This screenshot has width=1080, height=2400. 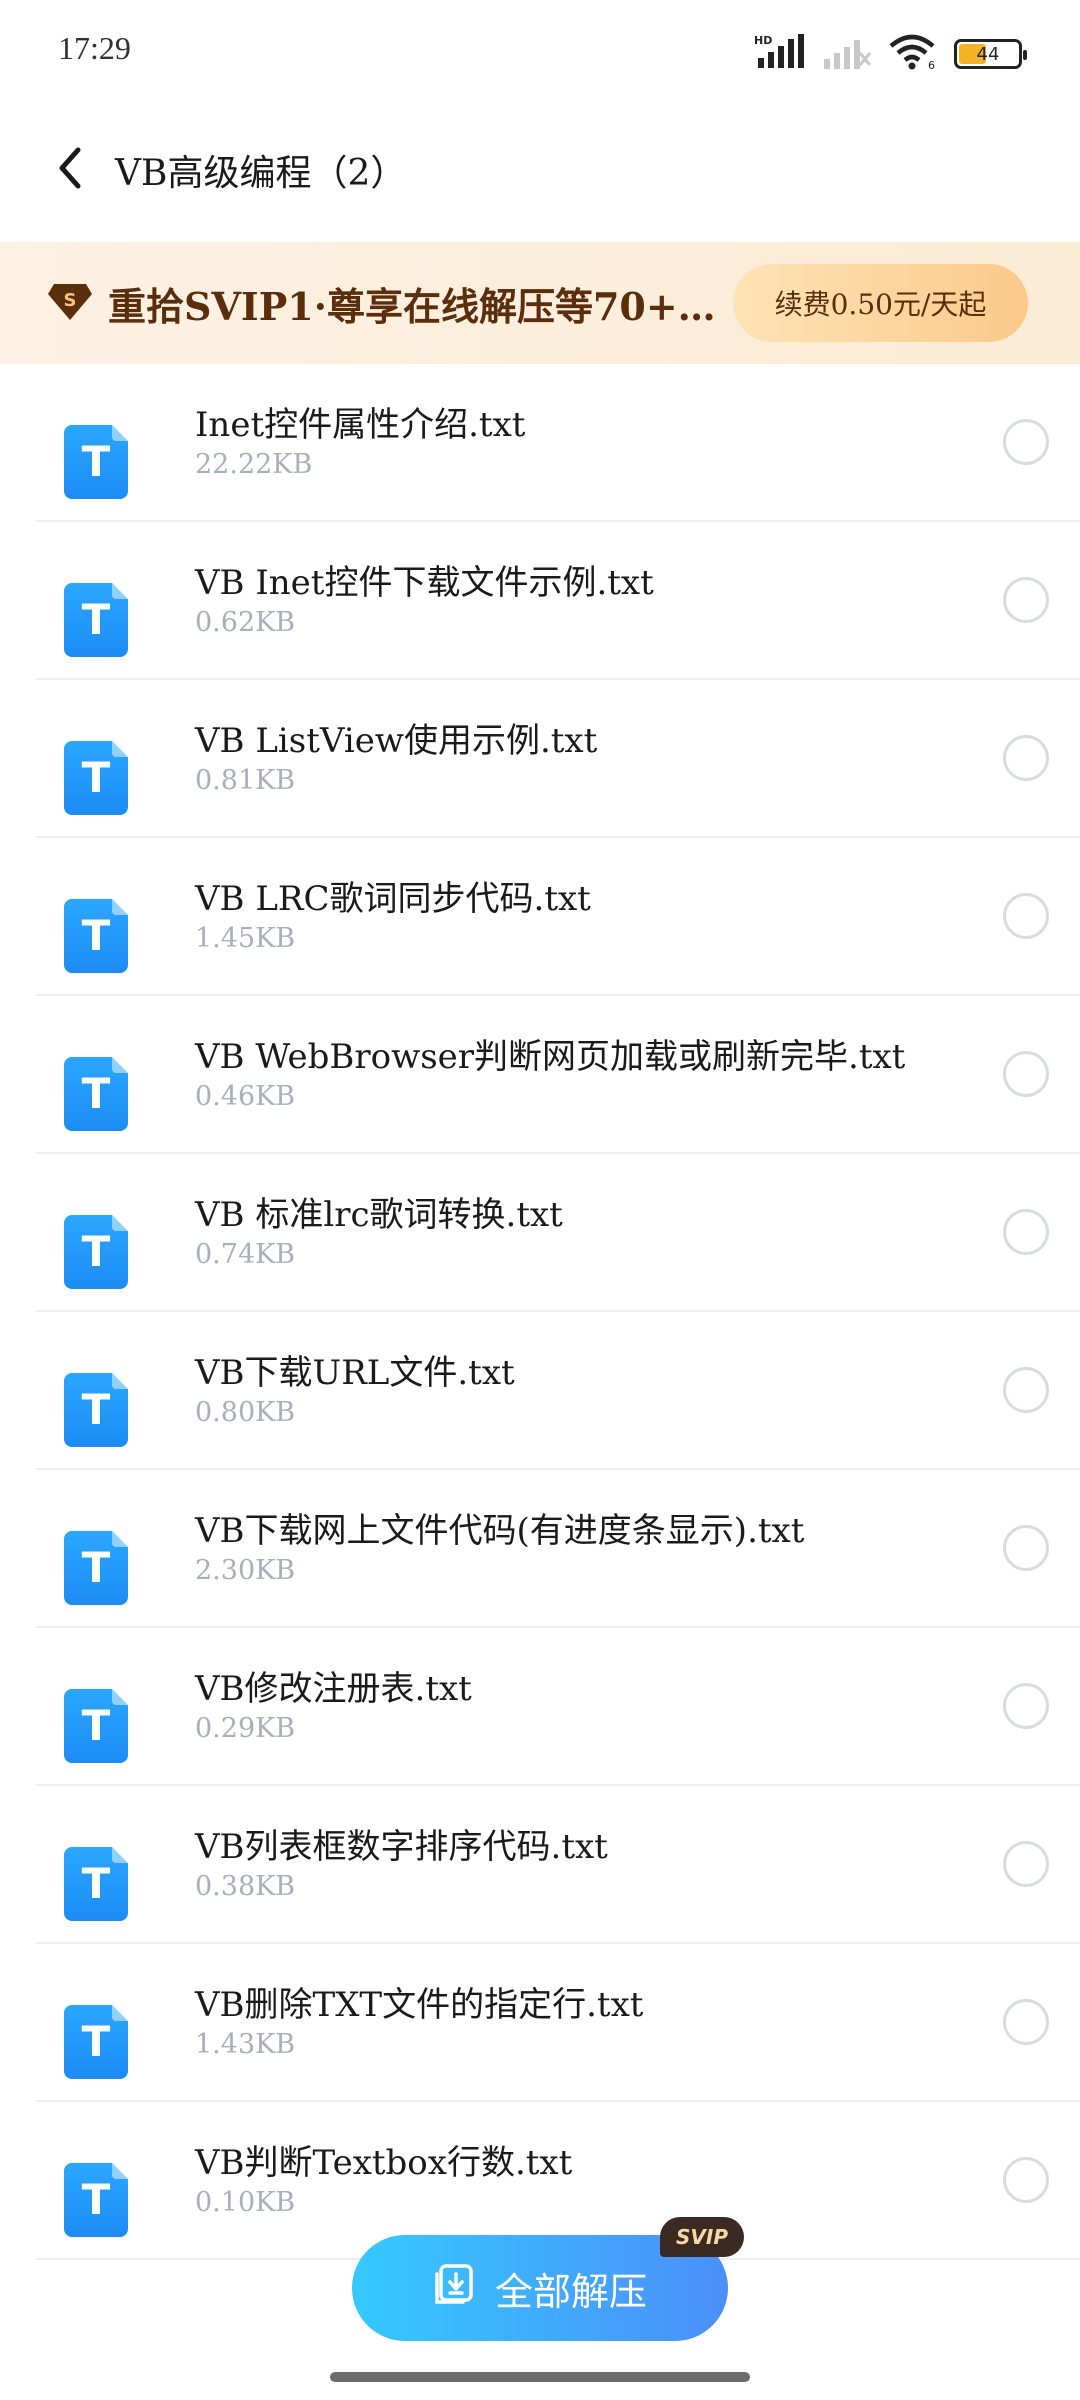 I want to click on file-row: T VB下载URL文件.txt 0.80KB, so click(x=540, y=1391).